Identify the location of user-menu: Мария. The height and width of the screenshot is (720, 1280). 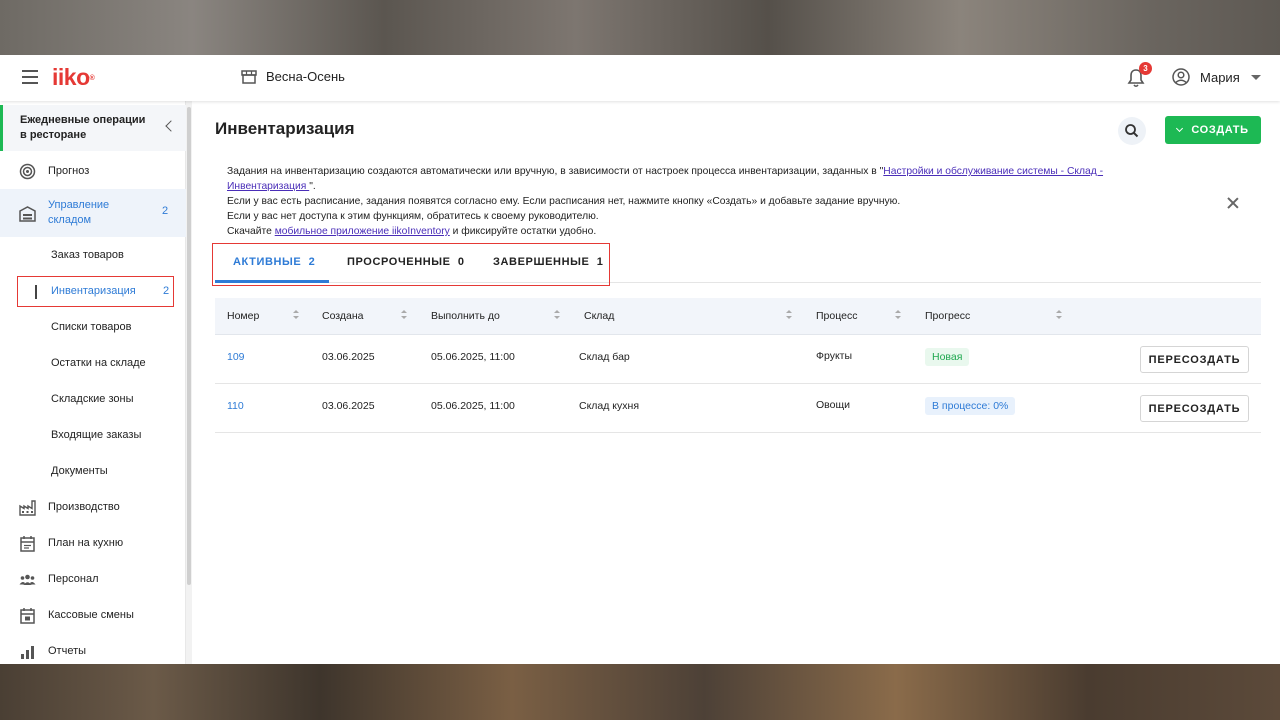
(1216, 77).